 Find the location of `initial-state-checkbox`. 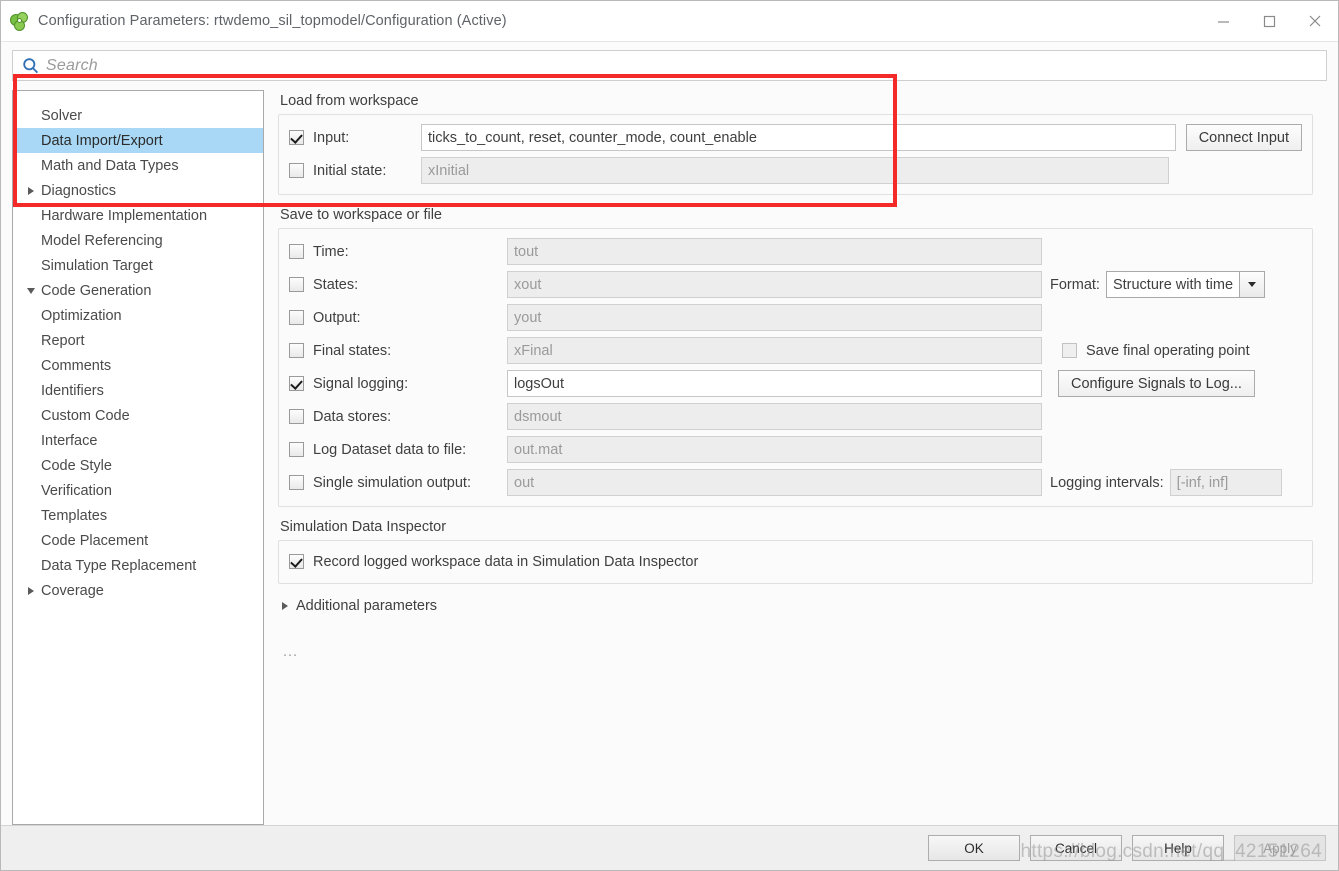

initial-state-checkbox is located at coordinates (296, 170).